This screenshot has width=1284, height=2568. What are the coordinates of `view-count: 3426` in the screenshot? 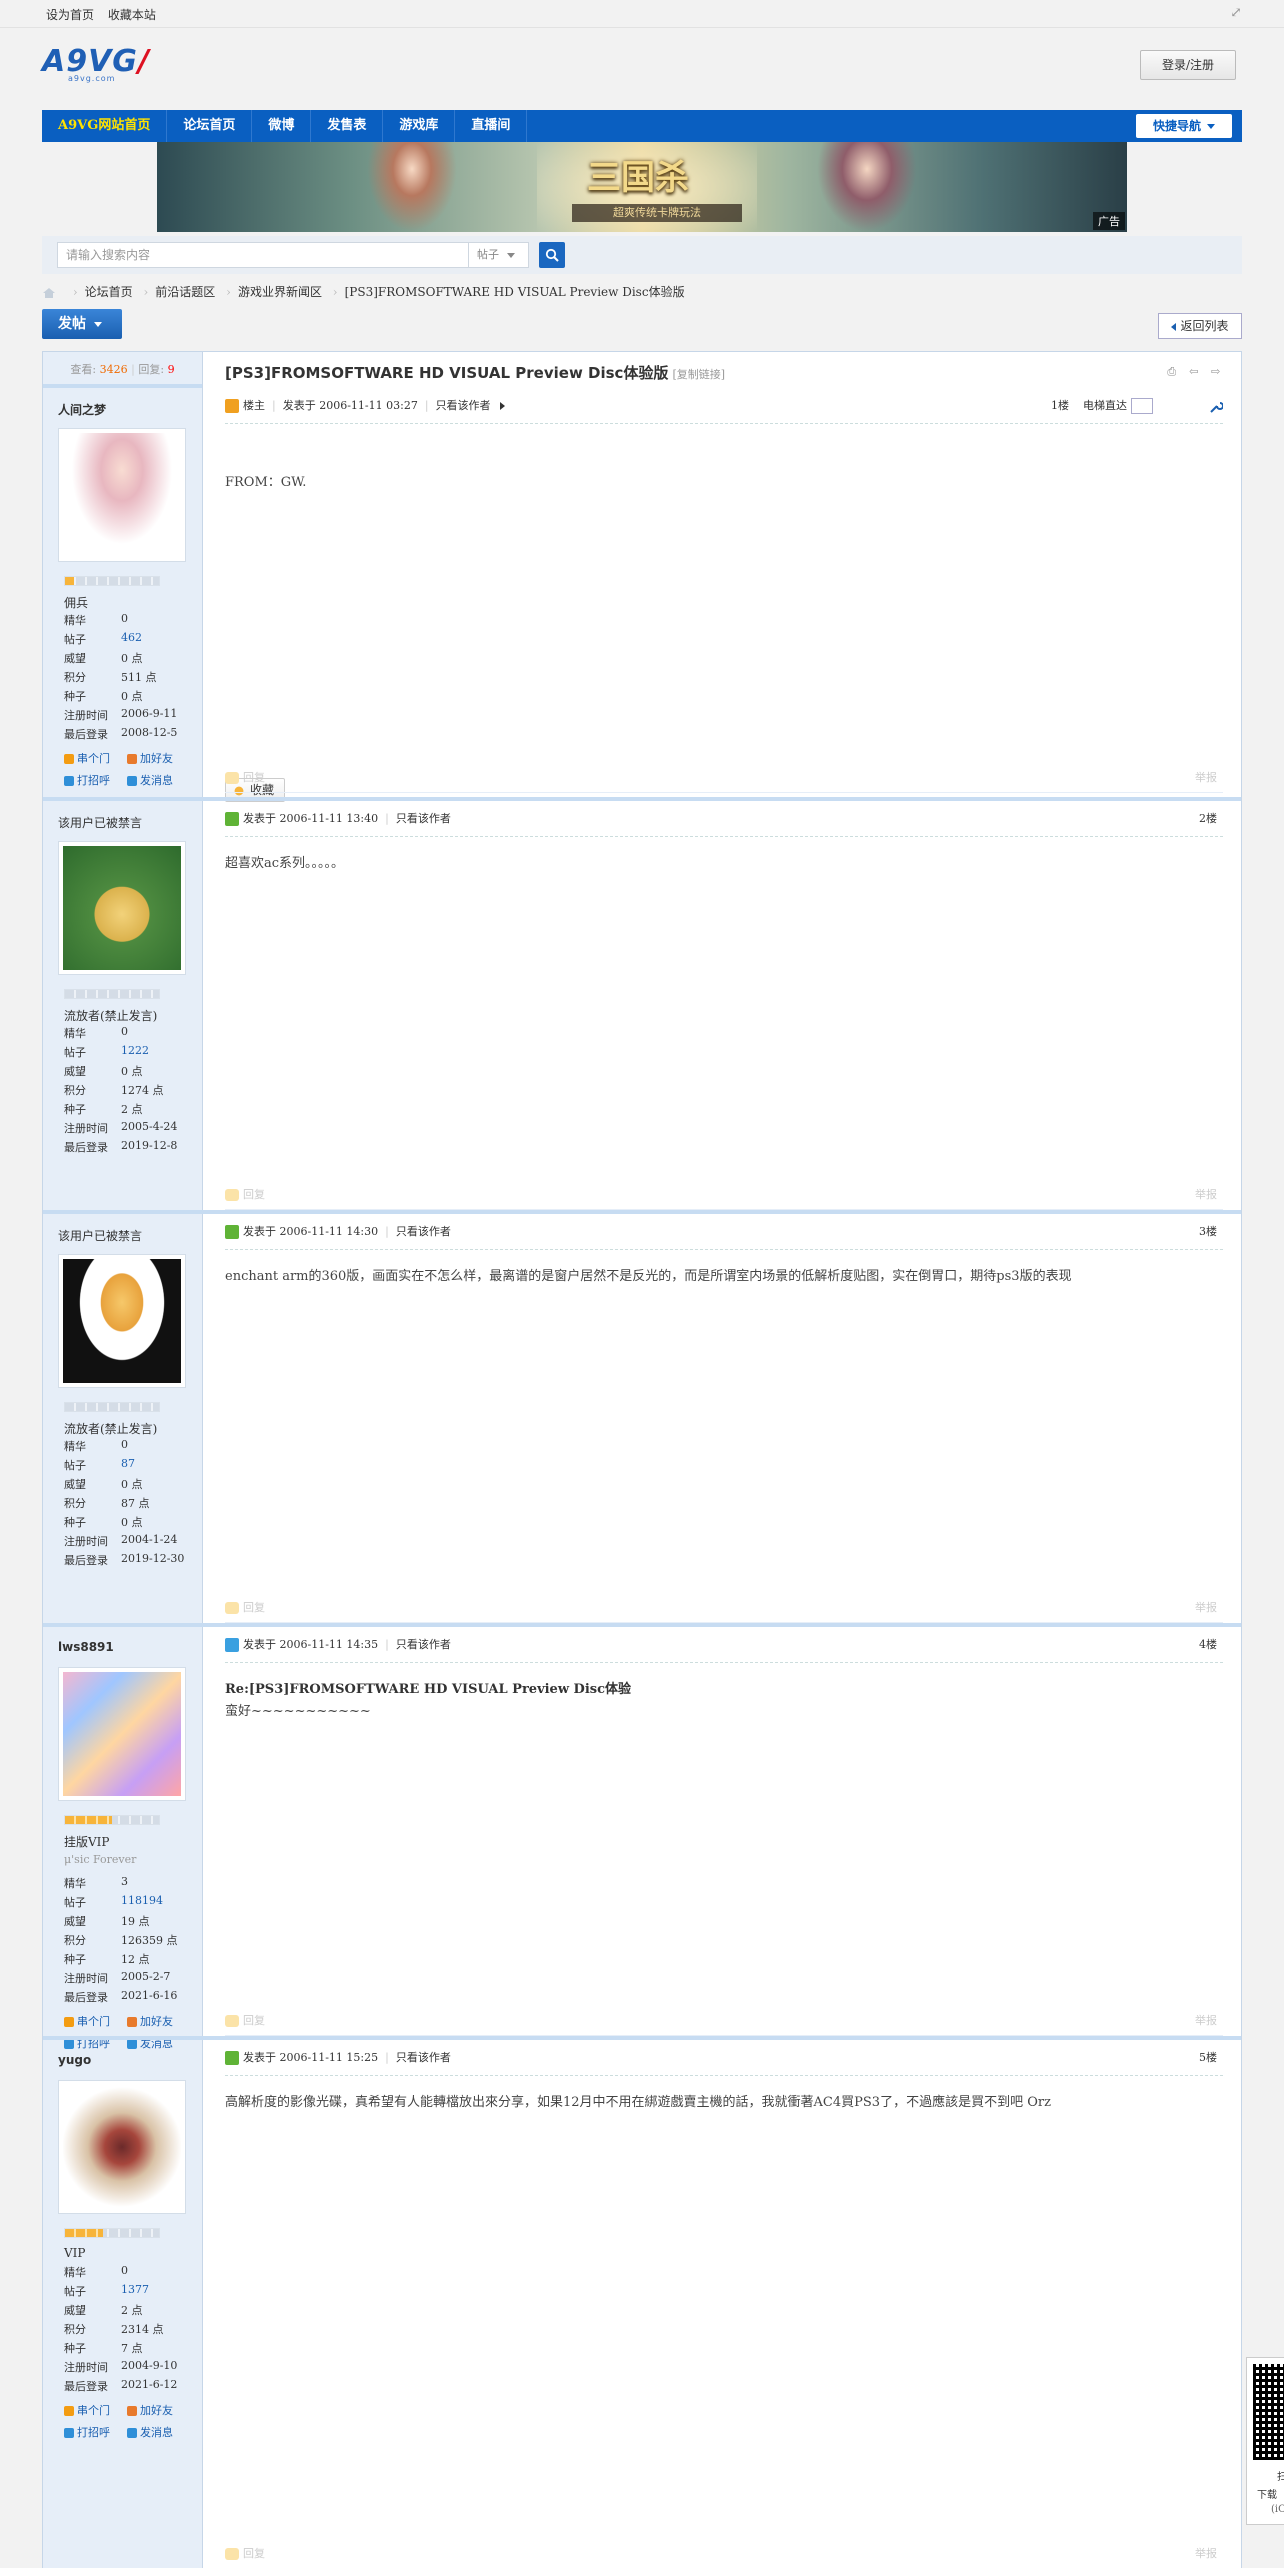 It's located at (113, 369).